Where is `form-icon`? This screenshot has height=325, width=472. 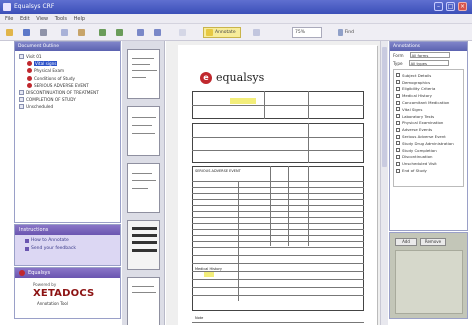 form-icon is located at coordinates (29, 64).